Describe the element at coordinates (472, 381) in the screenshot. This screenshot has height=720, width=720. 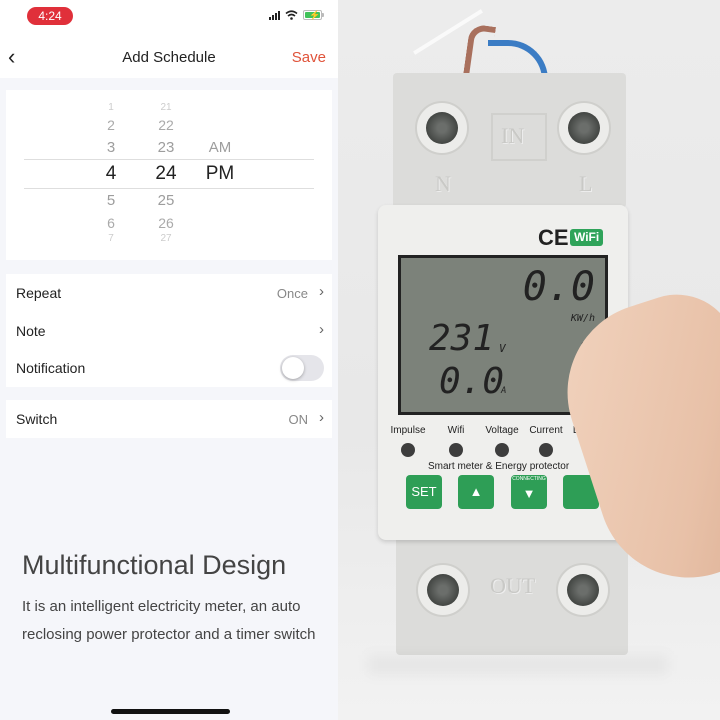
I see `lcd-current: 0.0` at that location.